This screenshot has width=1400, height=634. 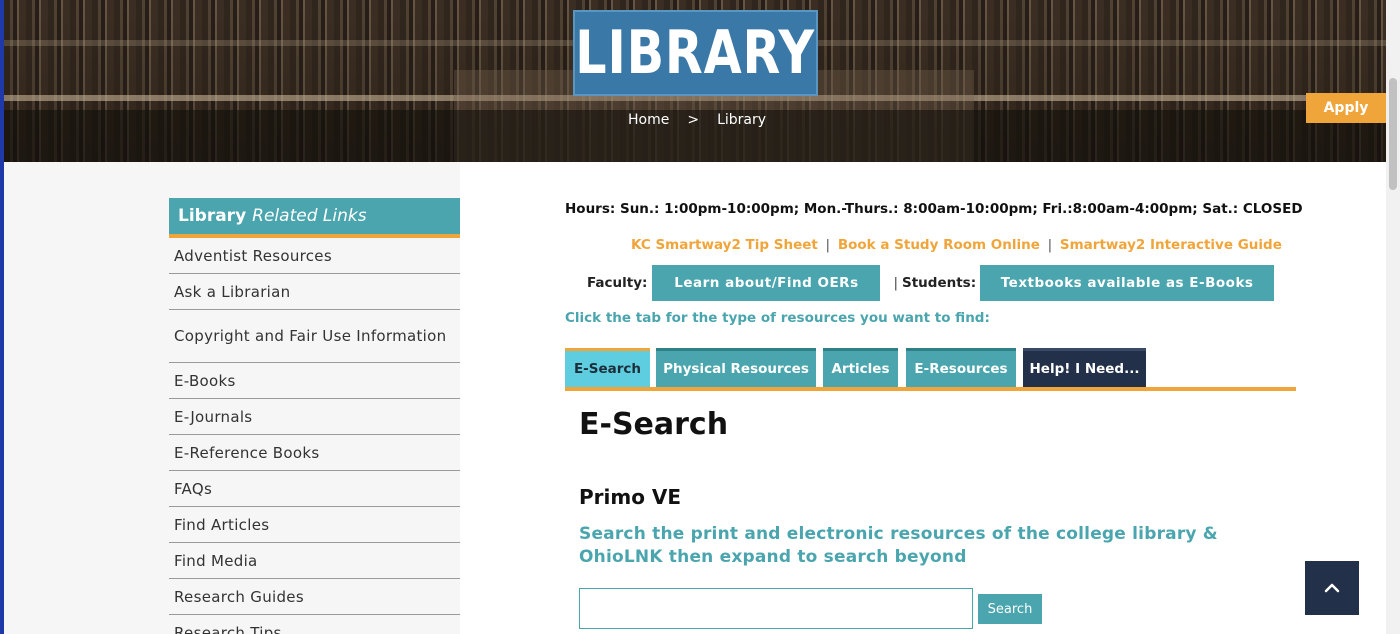 I want to click on section-title: Primo VE, so click(x=630, y=497).